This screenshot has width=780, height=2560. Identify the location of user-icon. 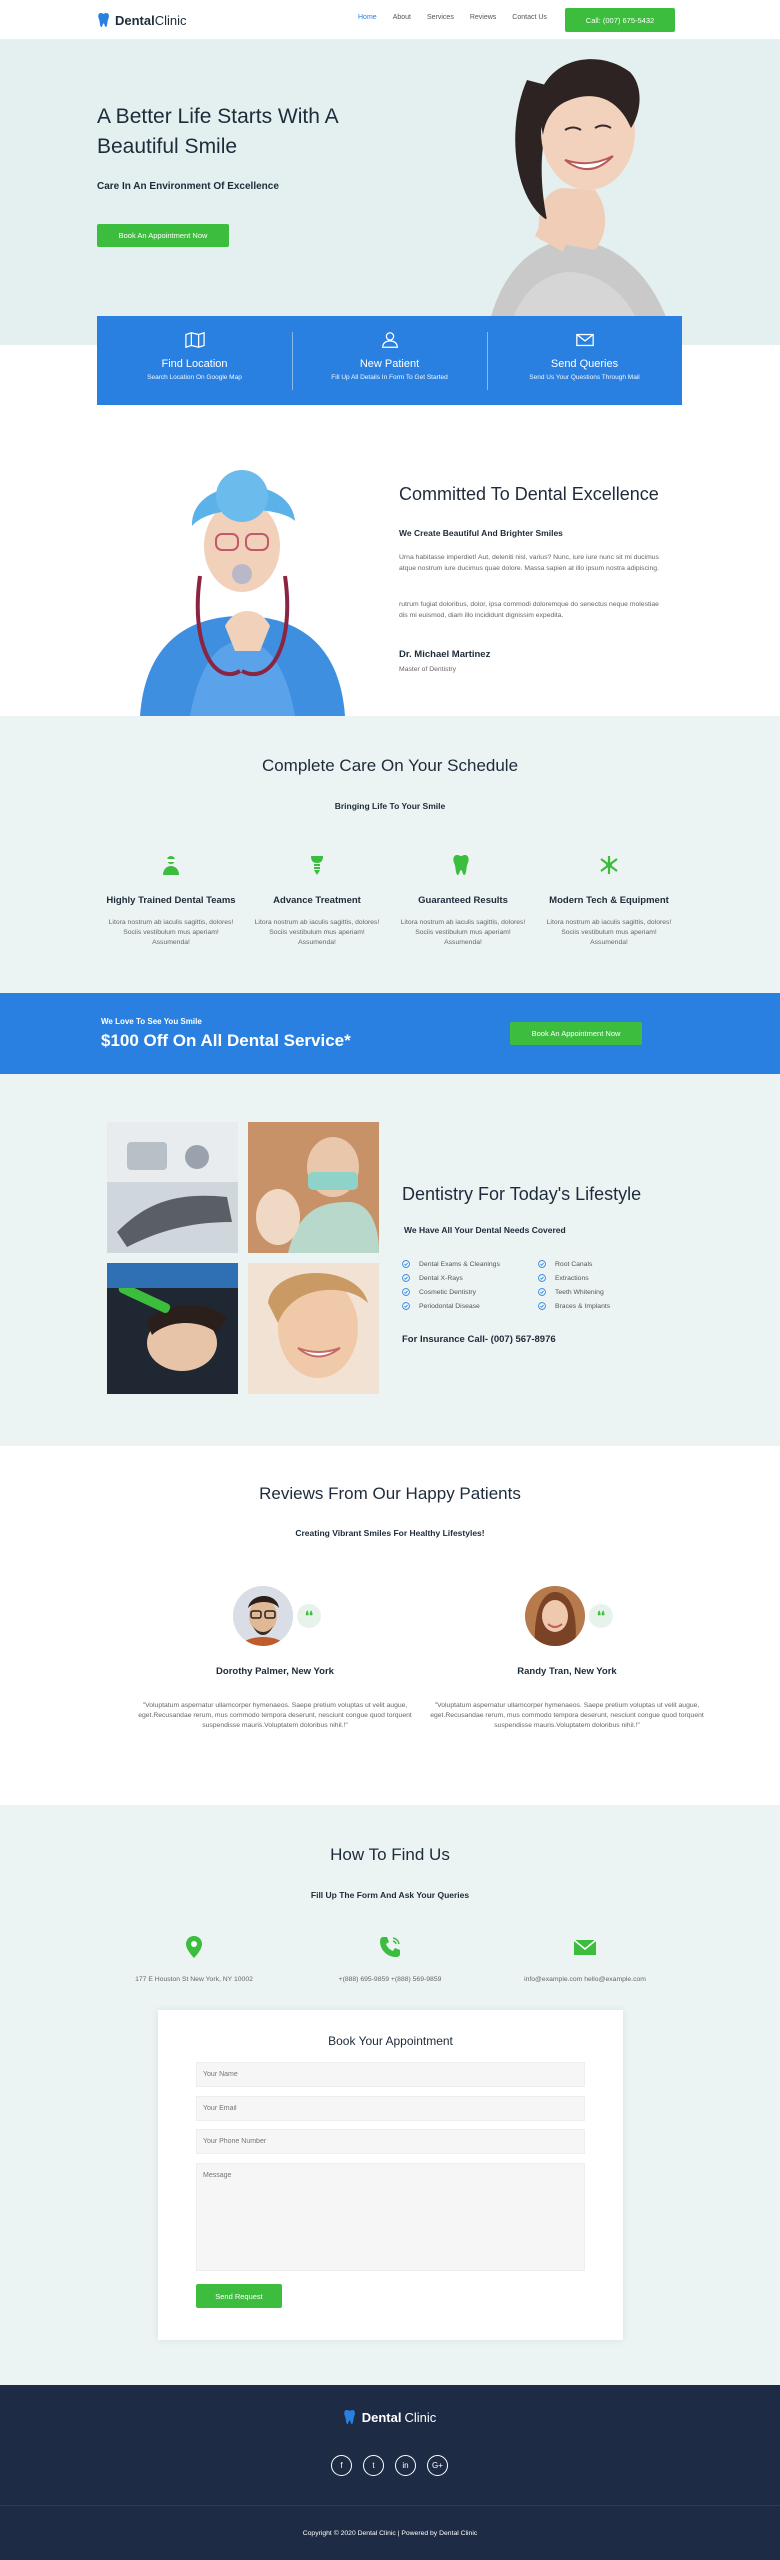
(389, 340).